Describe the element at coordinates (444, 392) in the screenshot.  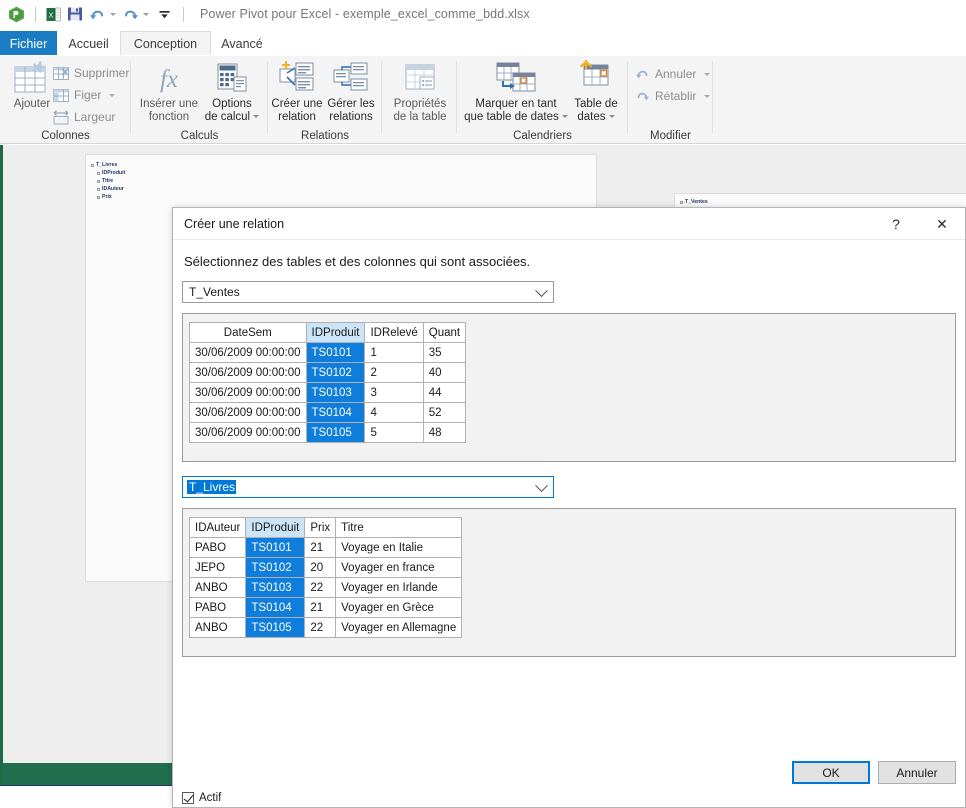
I see `table1-cell: 44` at that location.